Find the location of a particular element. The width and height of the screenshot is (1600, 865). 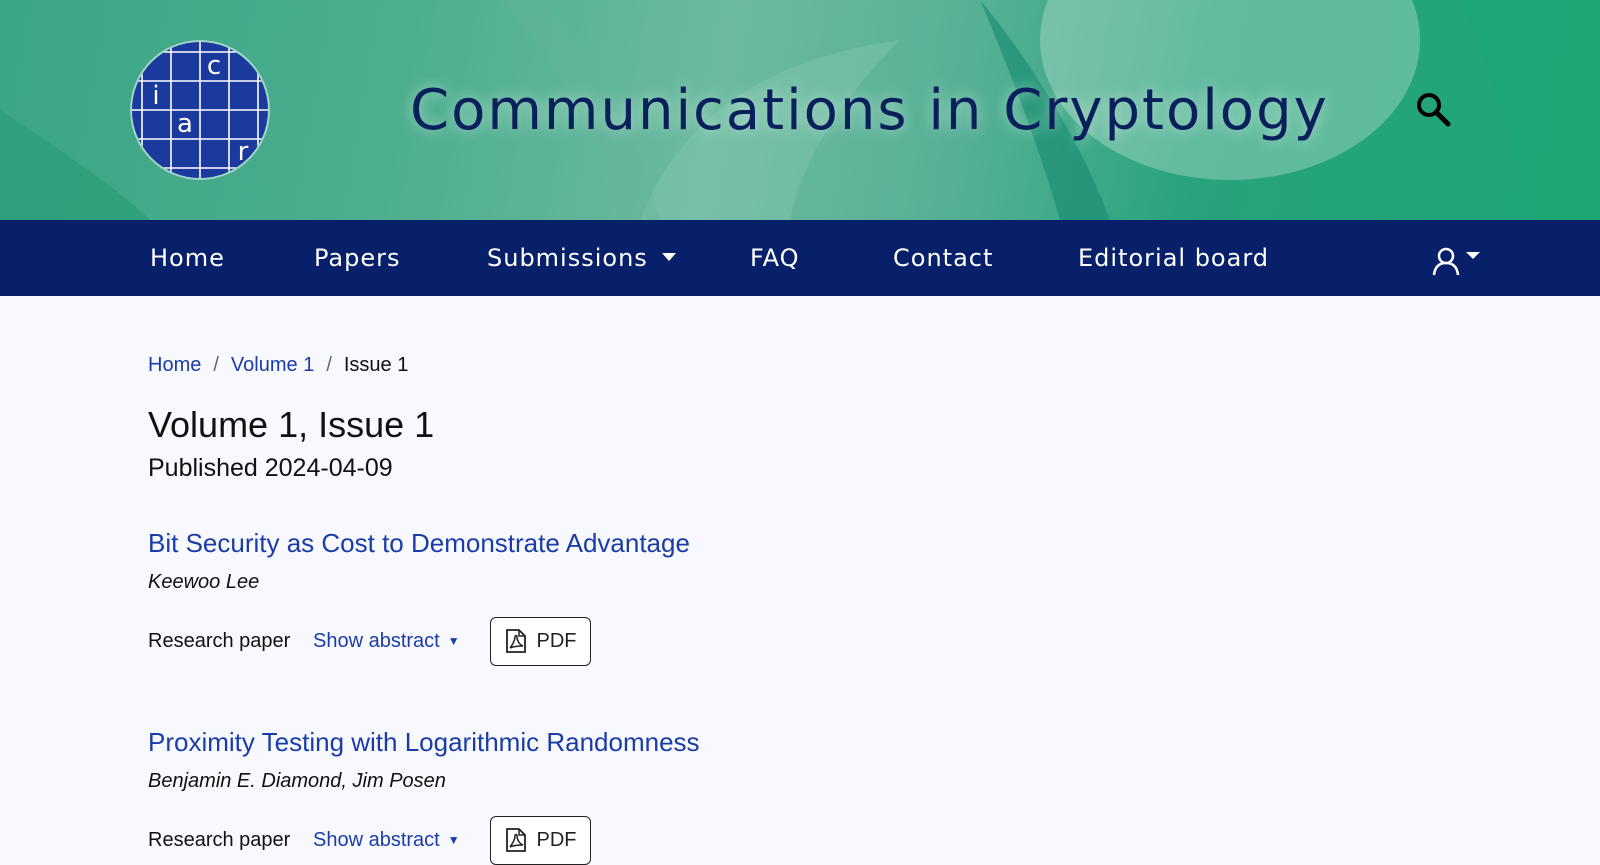

user-icon is located at coordinates (1460, 261).